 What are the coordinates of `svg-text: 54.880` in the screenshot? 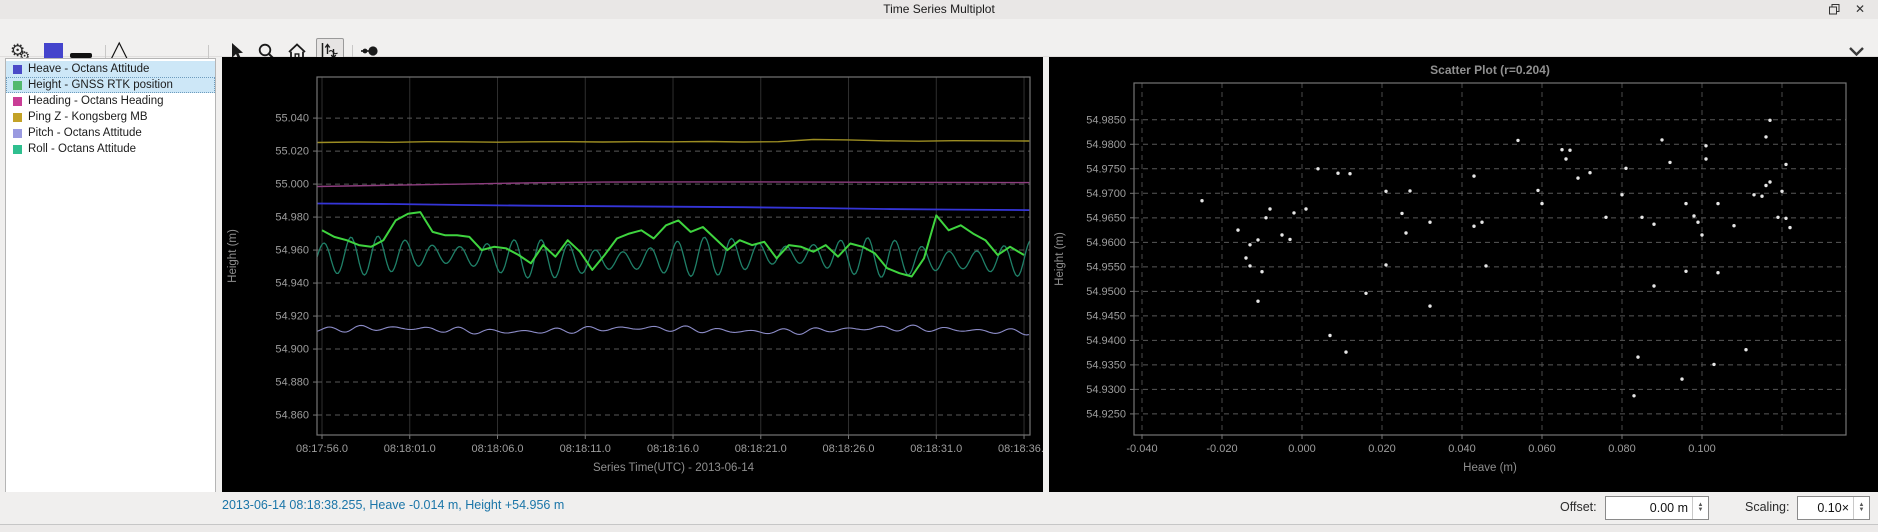 It's located at (292, 383).